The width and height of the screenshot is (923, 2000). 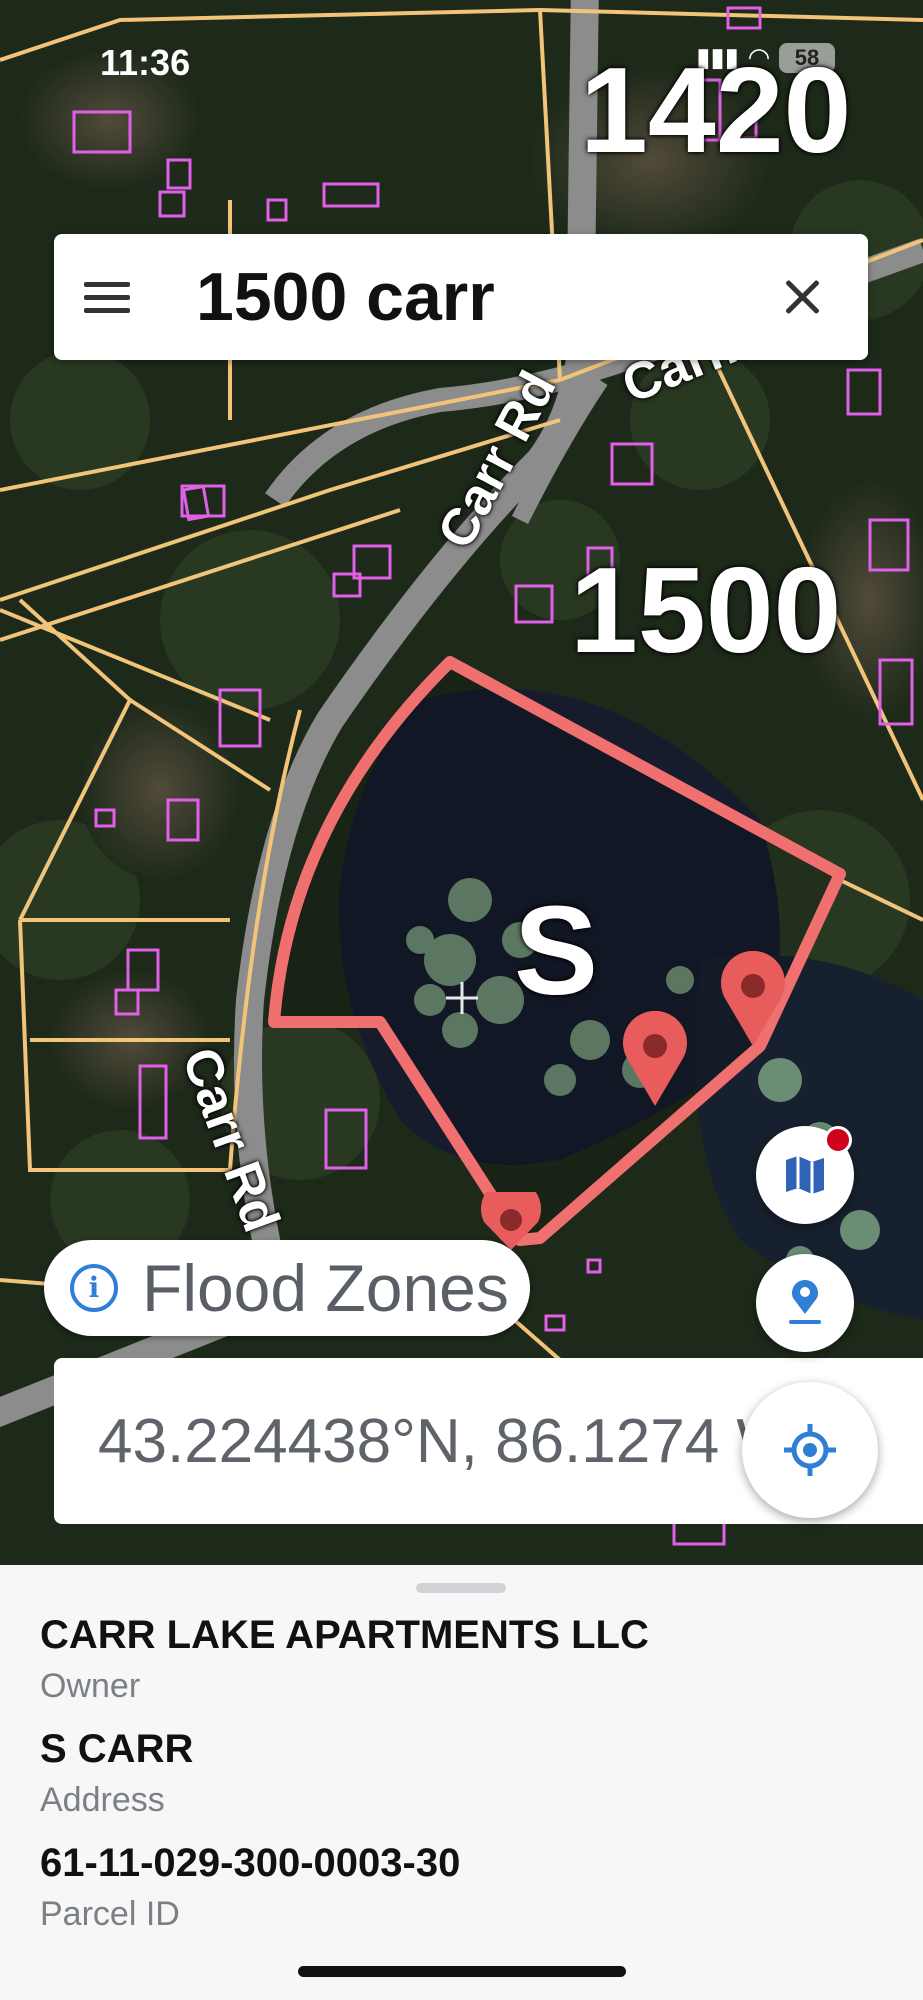 I want to click on search-bar: 1500 carr, so click(x=461, y=297).